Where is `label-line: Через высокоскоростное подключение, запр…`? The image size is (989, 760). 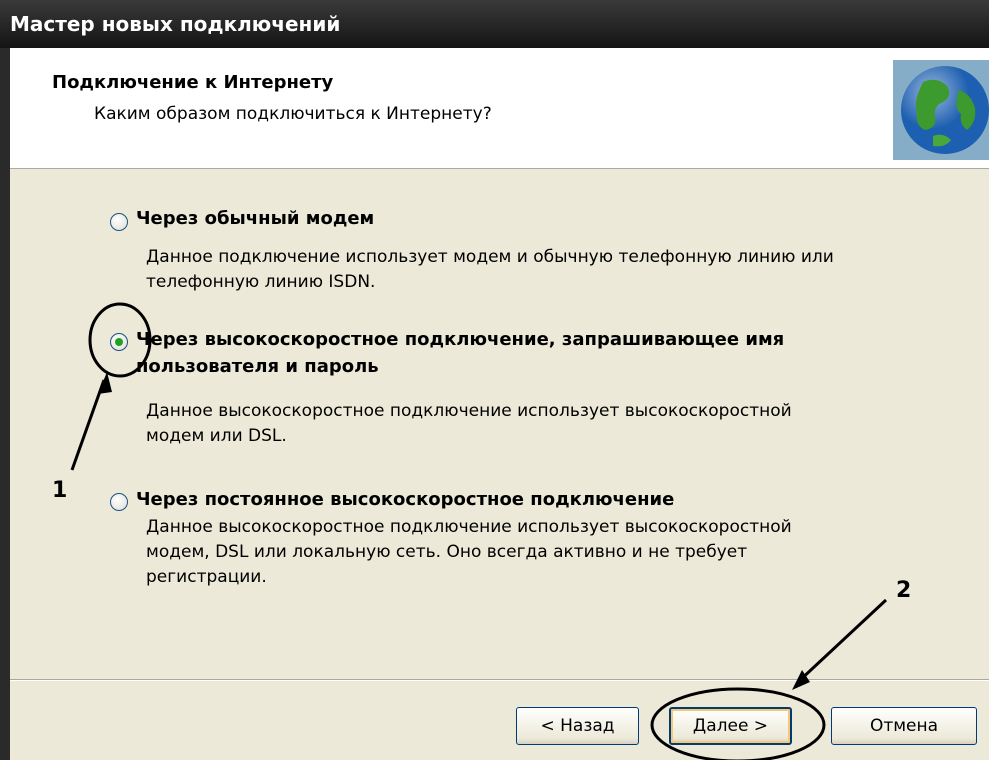 label-line: Через высокоскоростное подключение, запр… is located at coordinates (460, 339).